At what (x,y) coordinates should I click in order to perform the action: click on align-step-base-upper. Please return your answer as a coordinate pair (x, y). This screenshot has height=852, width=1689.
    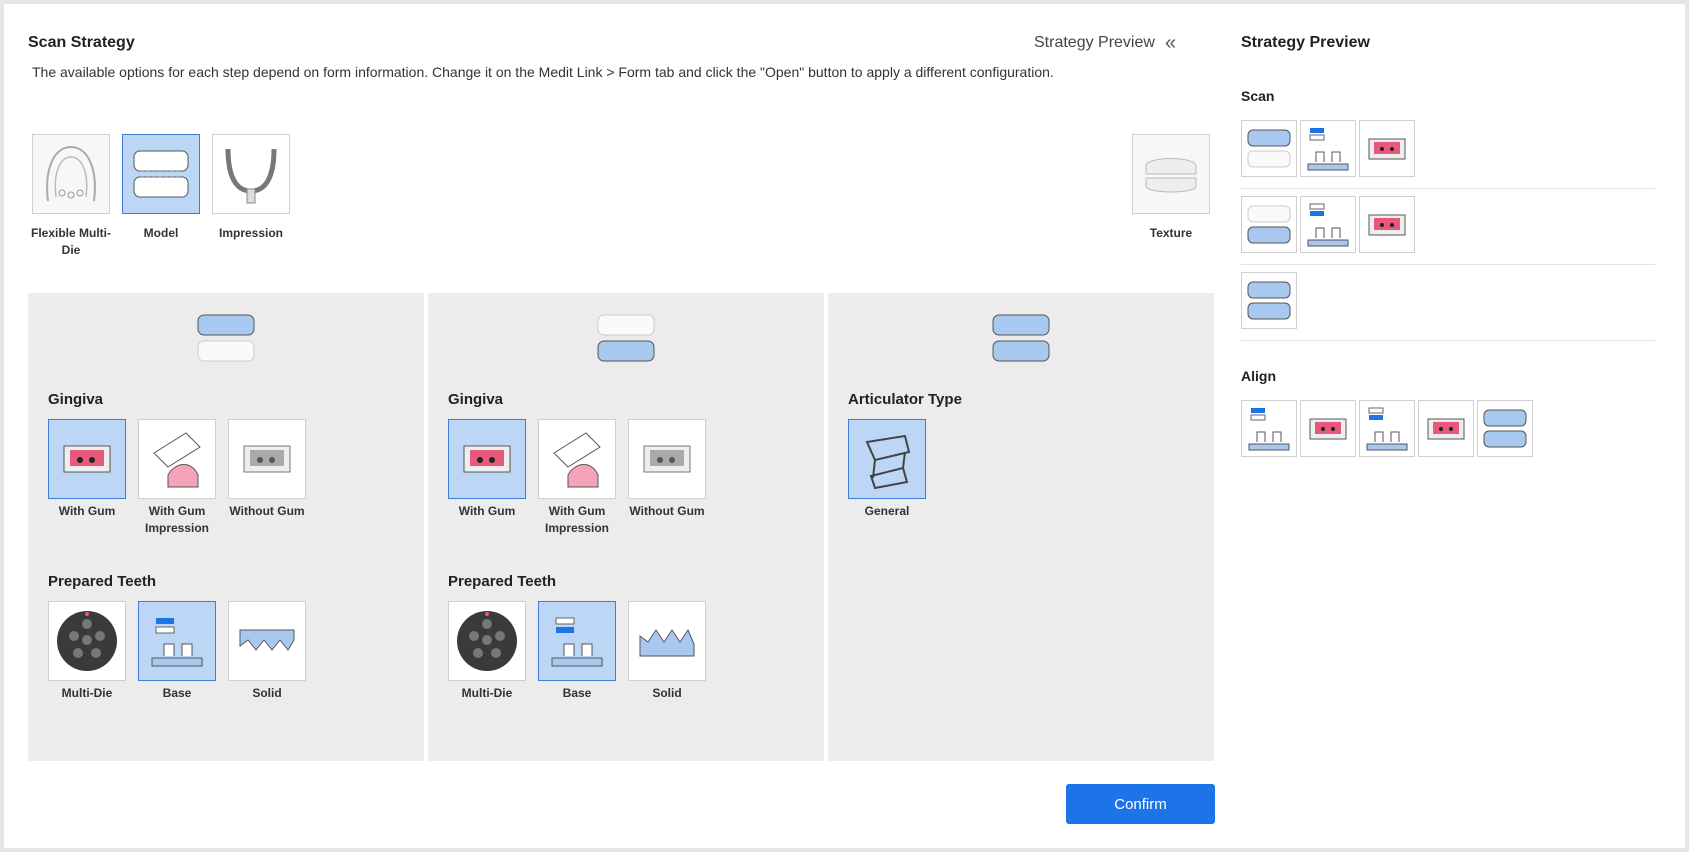
    Looking at the image, I should click on (1269, 428).